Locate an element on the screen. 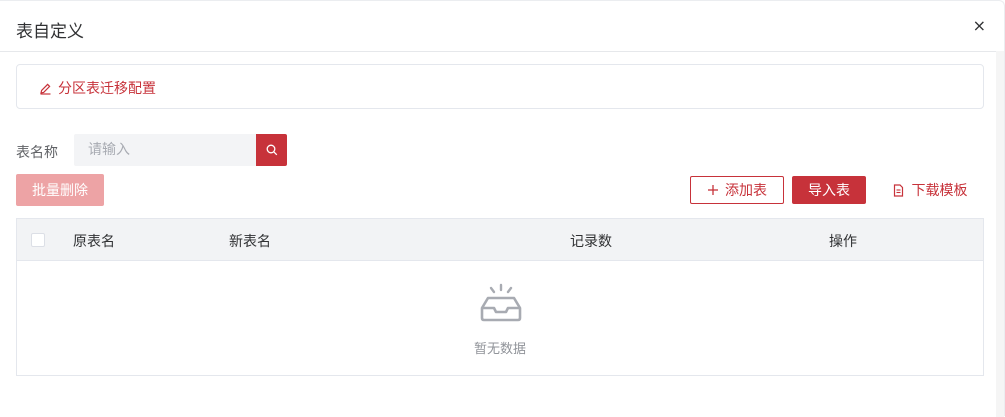 Image resolution: width=1005 pixels, height=417 pixels. empty-box-icon is located at coordinates (501, 302).